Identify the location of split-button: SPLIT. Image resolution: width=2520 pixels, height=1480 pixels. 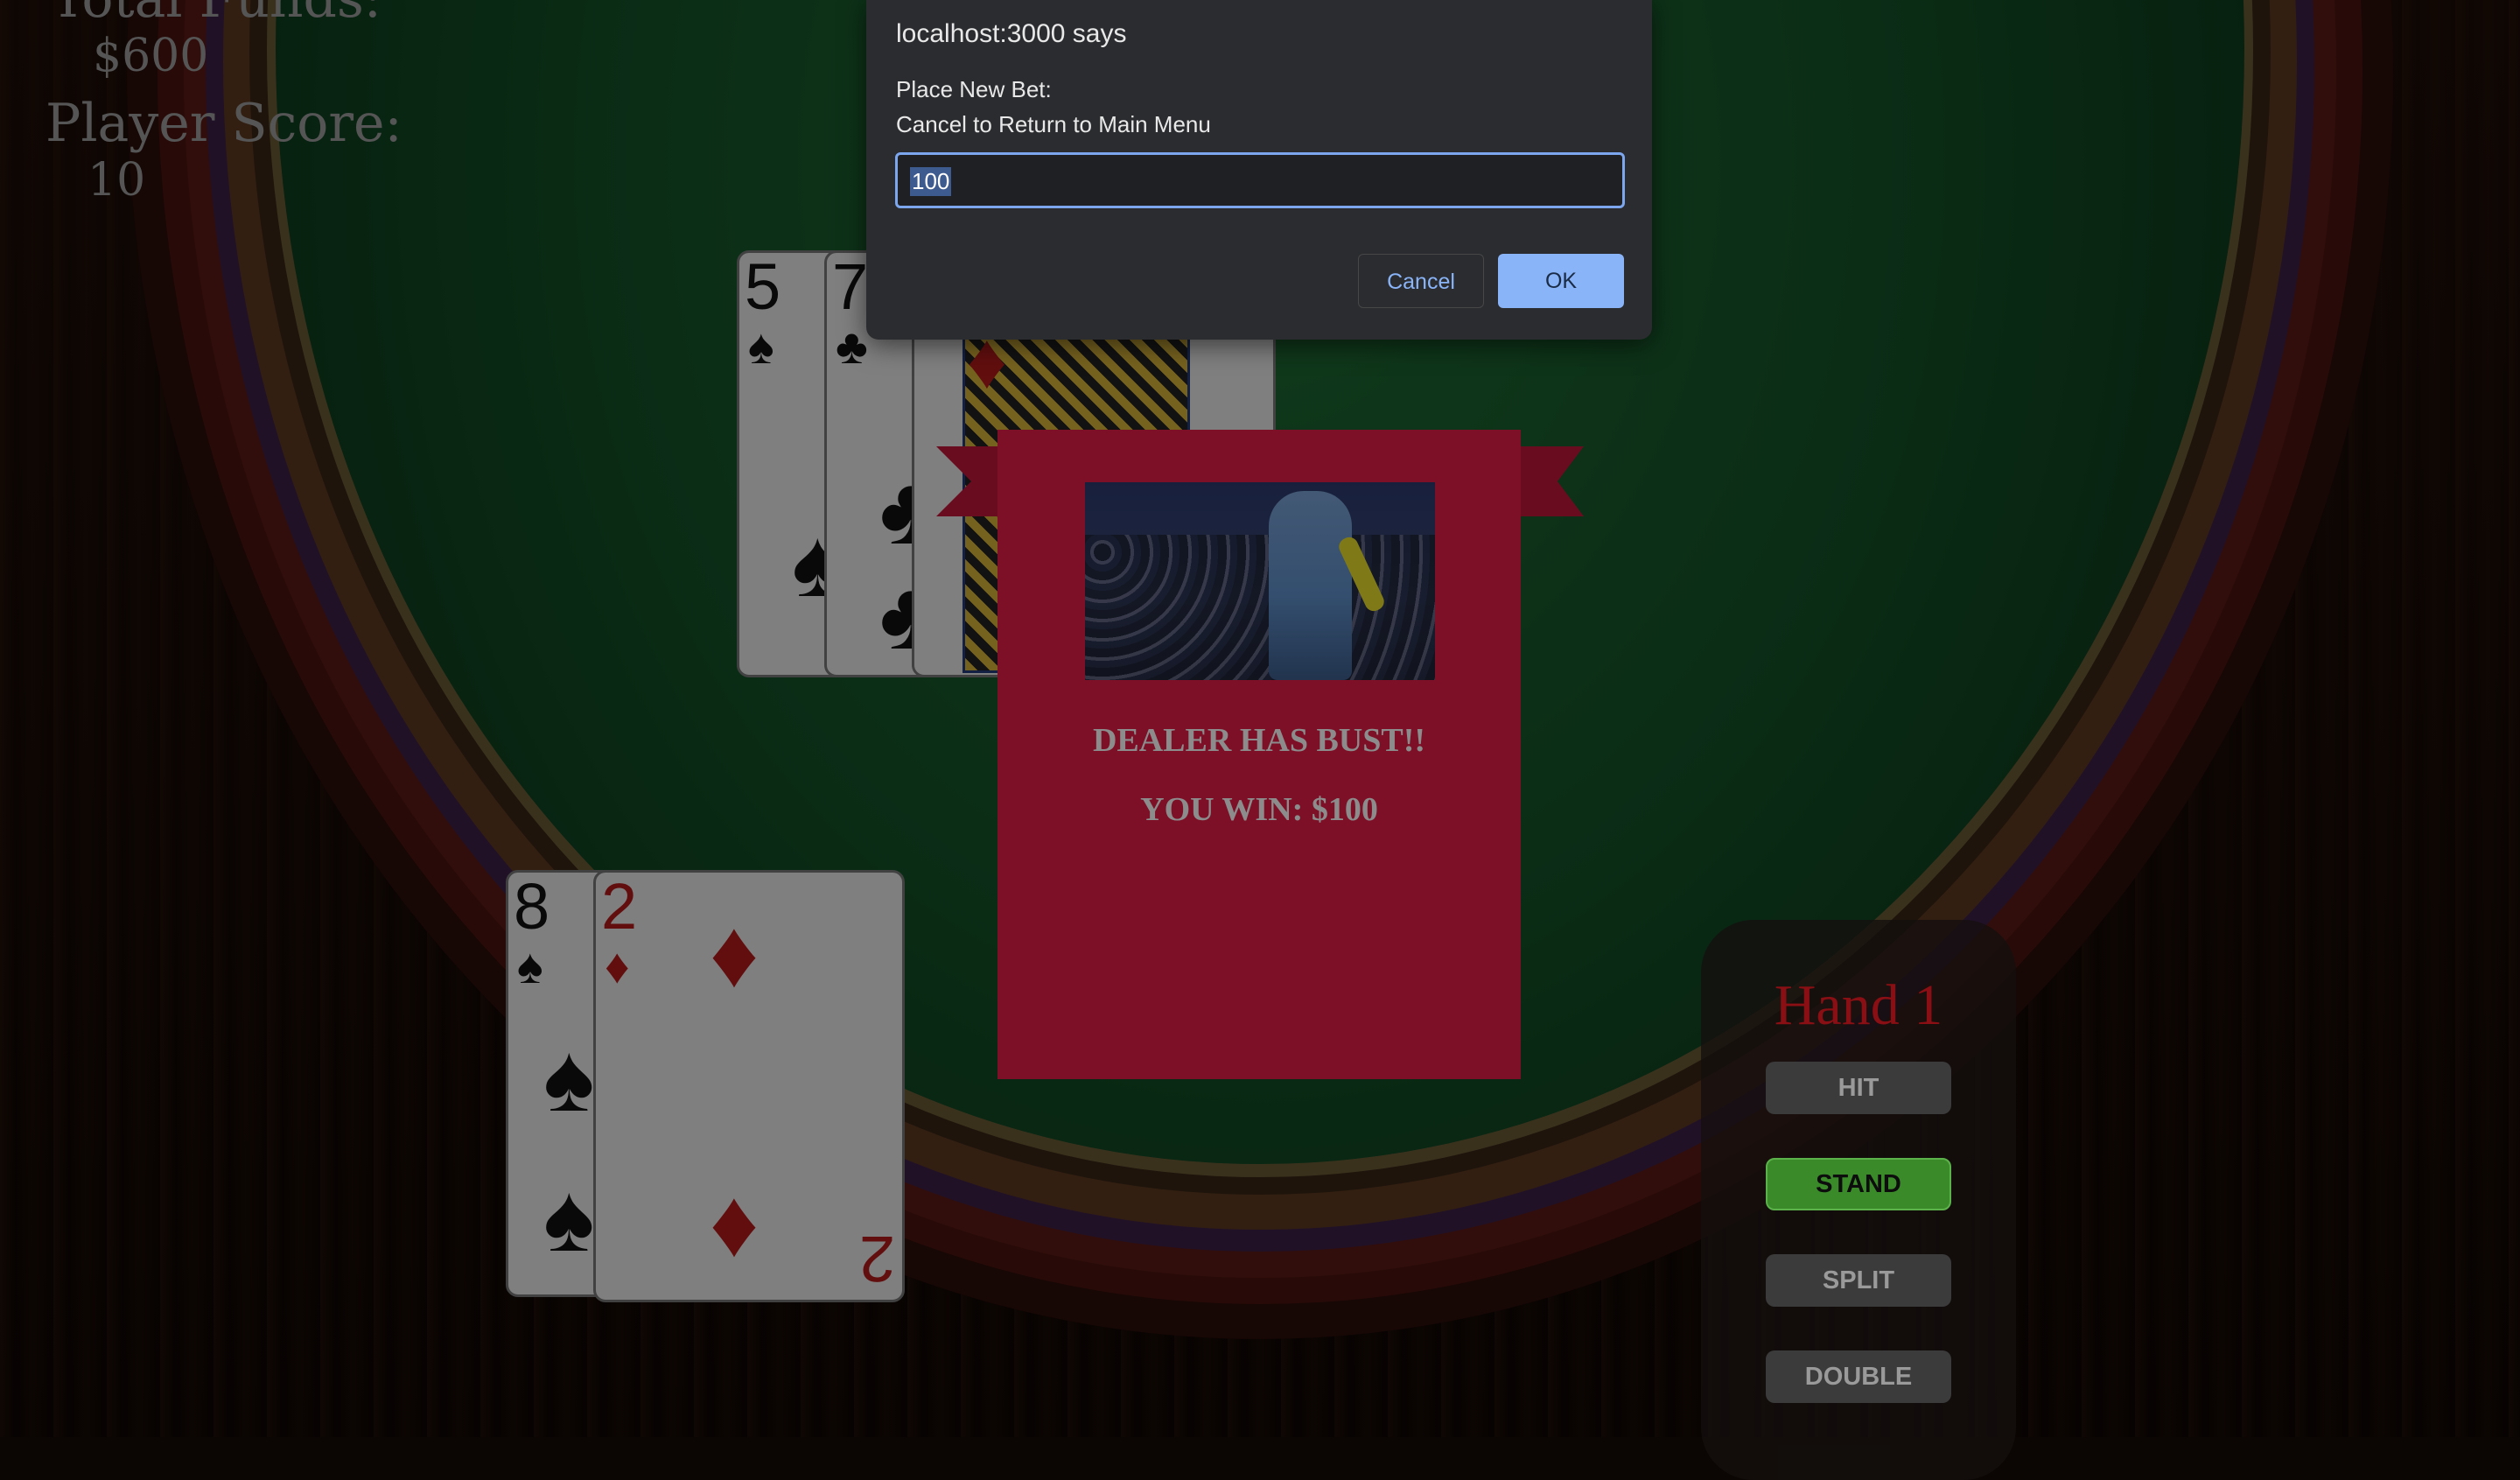
(1858, 1280).